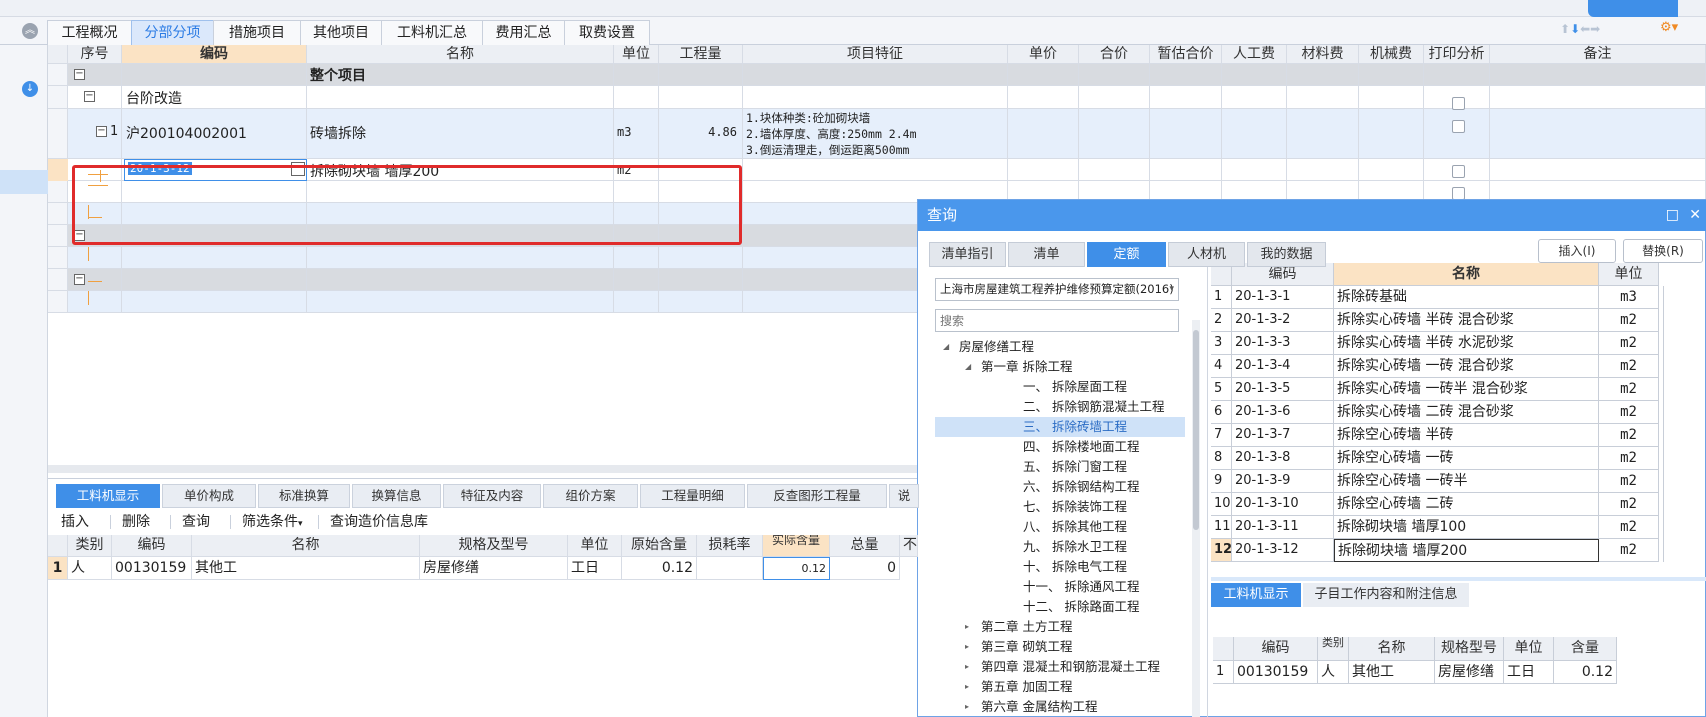  What do you see at coordinates (1057, 289) in the screenshot?
I see `quota-select: 上海市房屋建筑工程养护维修预算定额(2016) ▾` at bounding box center [1057, 289].